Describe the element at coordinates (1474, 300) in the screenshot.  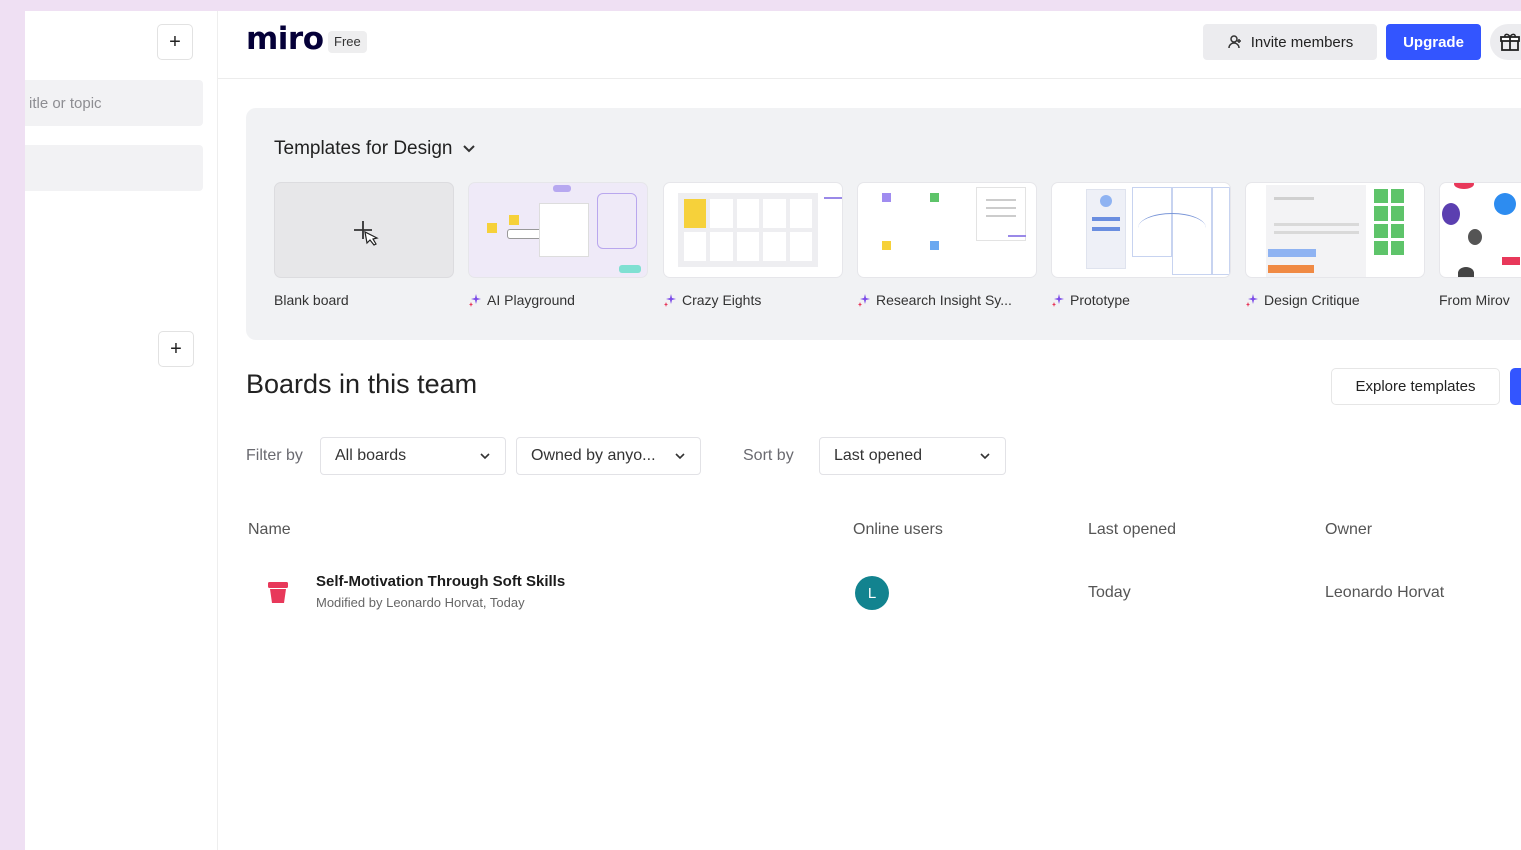
I see `template-label: From Mirov` at that location.